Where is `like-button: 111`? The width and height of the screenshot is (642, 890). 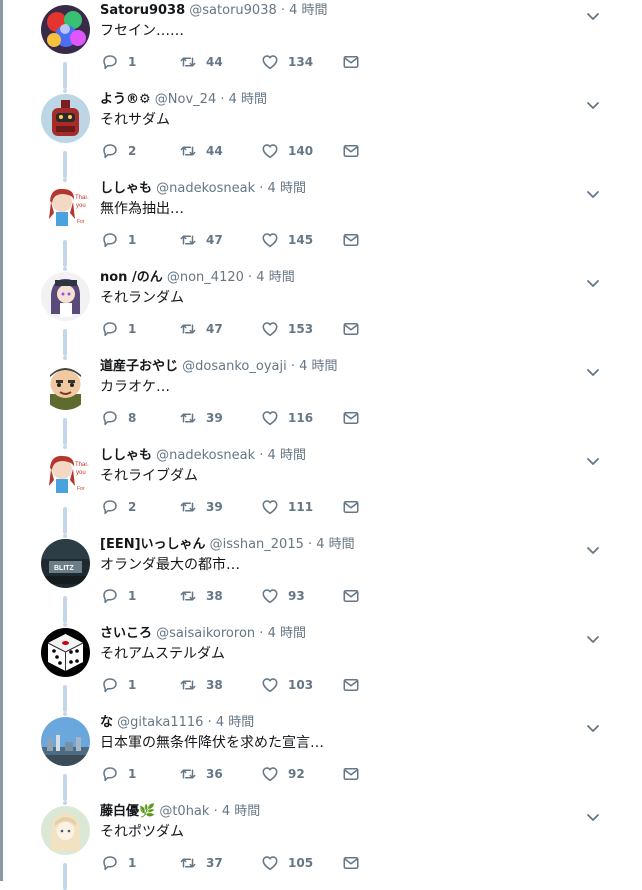 like-button: 111 is located at coordinates (287, 507).